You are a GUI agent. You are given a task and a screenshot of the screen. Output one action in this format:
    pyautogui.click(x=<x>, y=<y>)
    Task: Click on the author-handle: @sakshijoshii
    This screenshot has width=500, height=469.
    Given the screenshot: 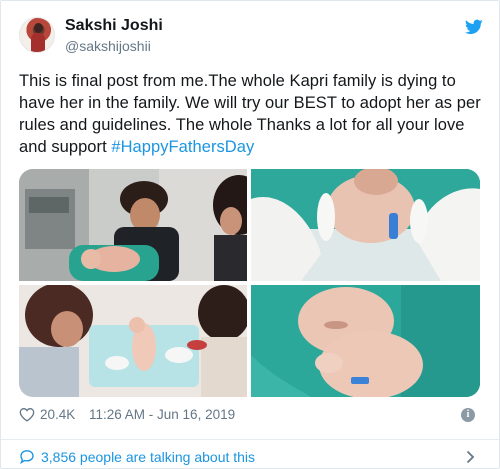 What is the action you would take?
    pyautogui.click(x=108, y=46)
    